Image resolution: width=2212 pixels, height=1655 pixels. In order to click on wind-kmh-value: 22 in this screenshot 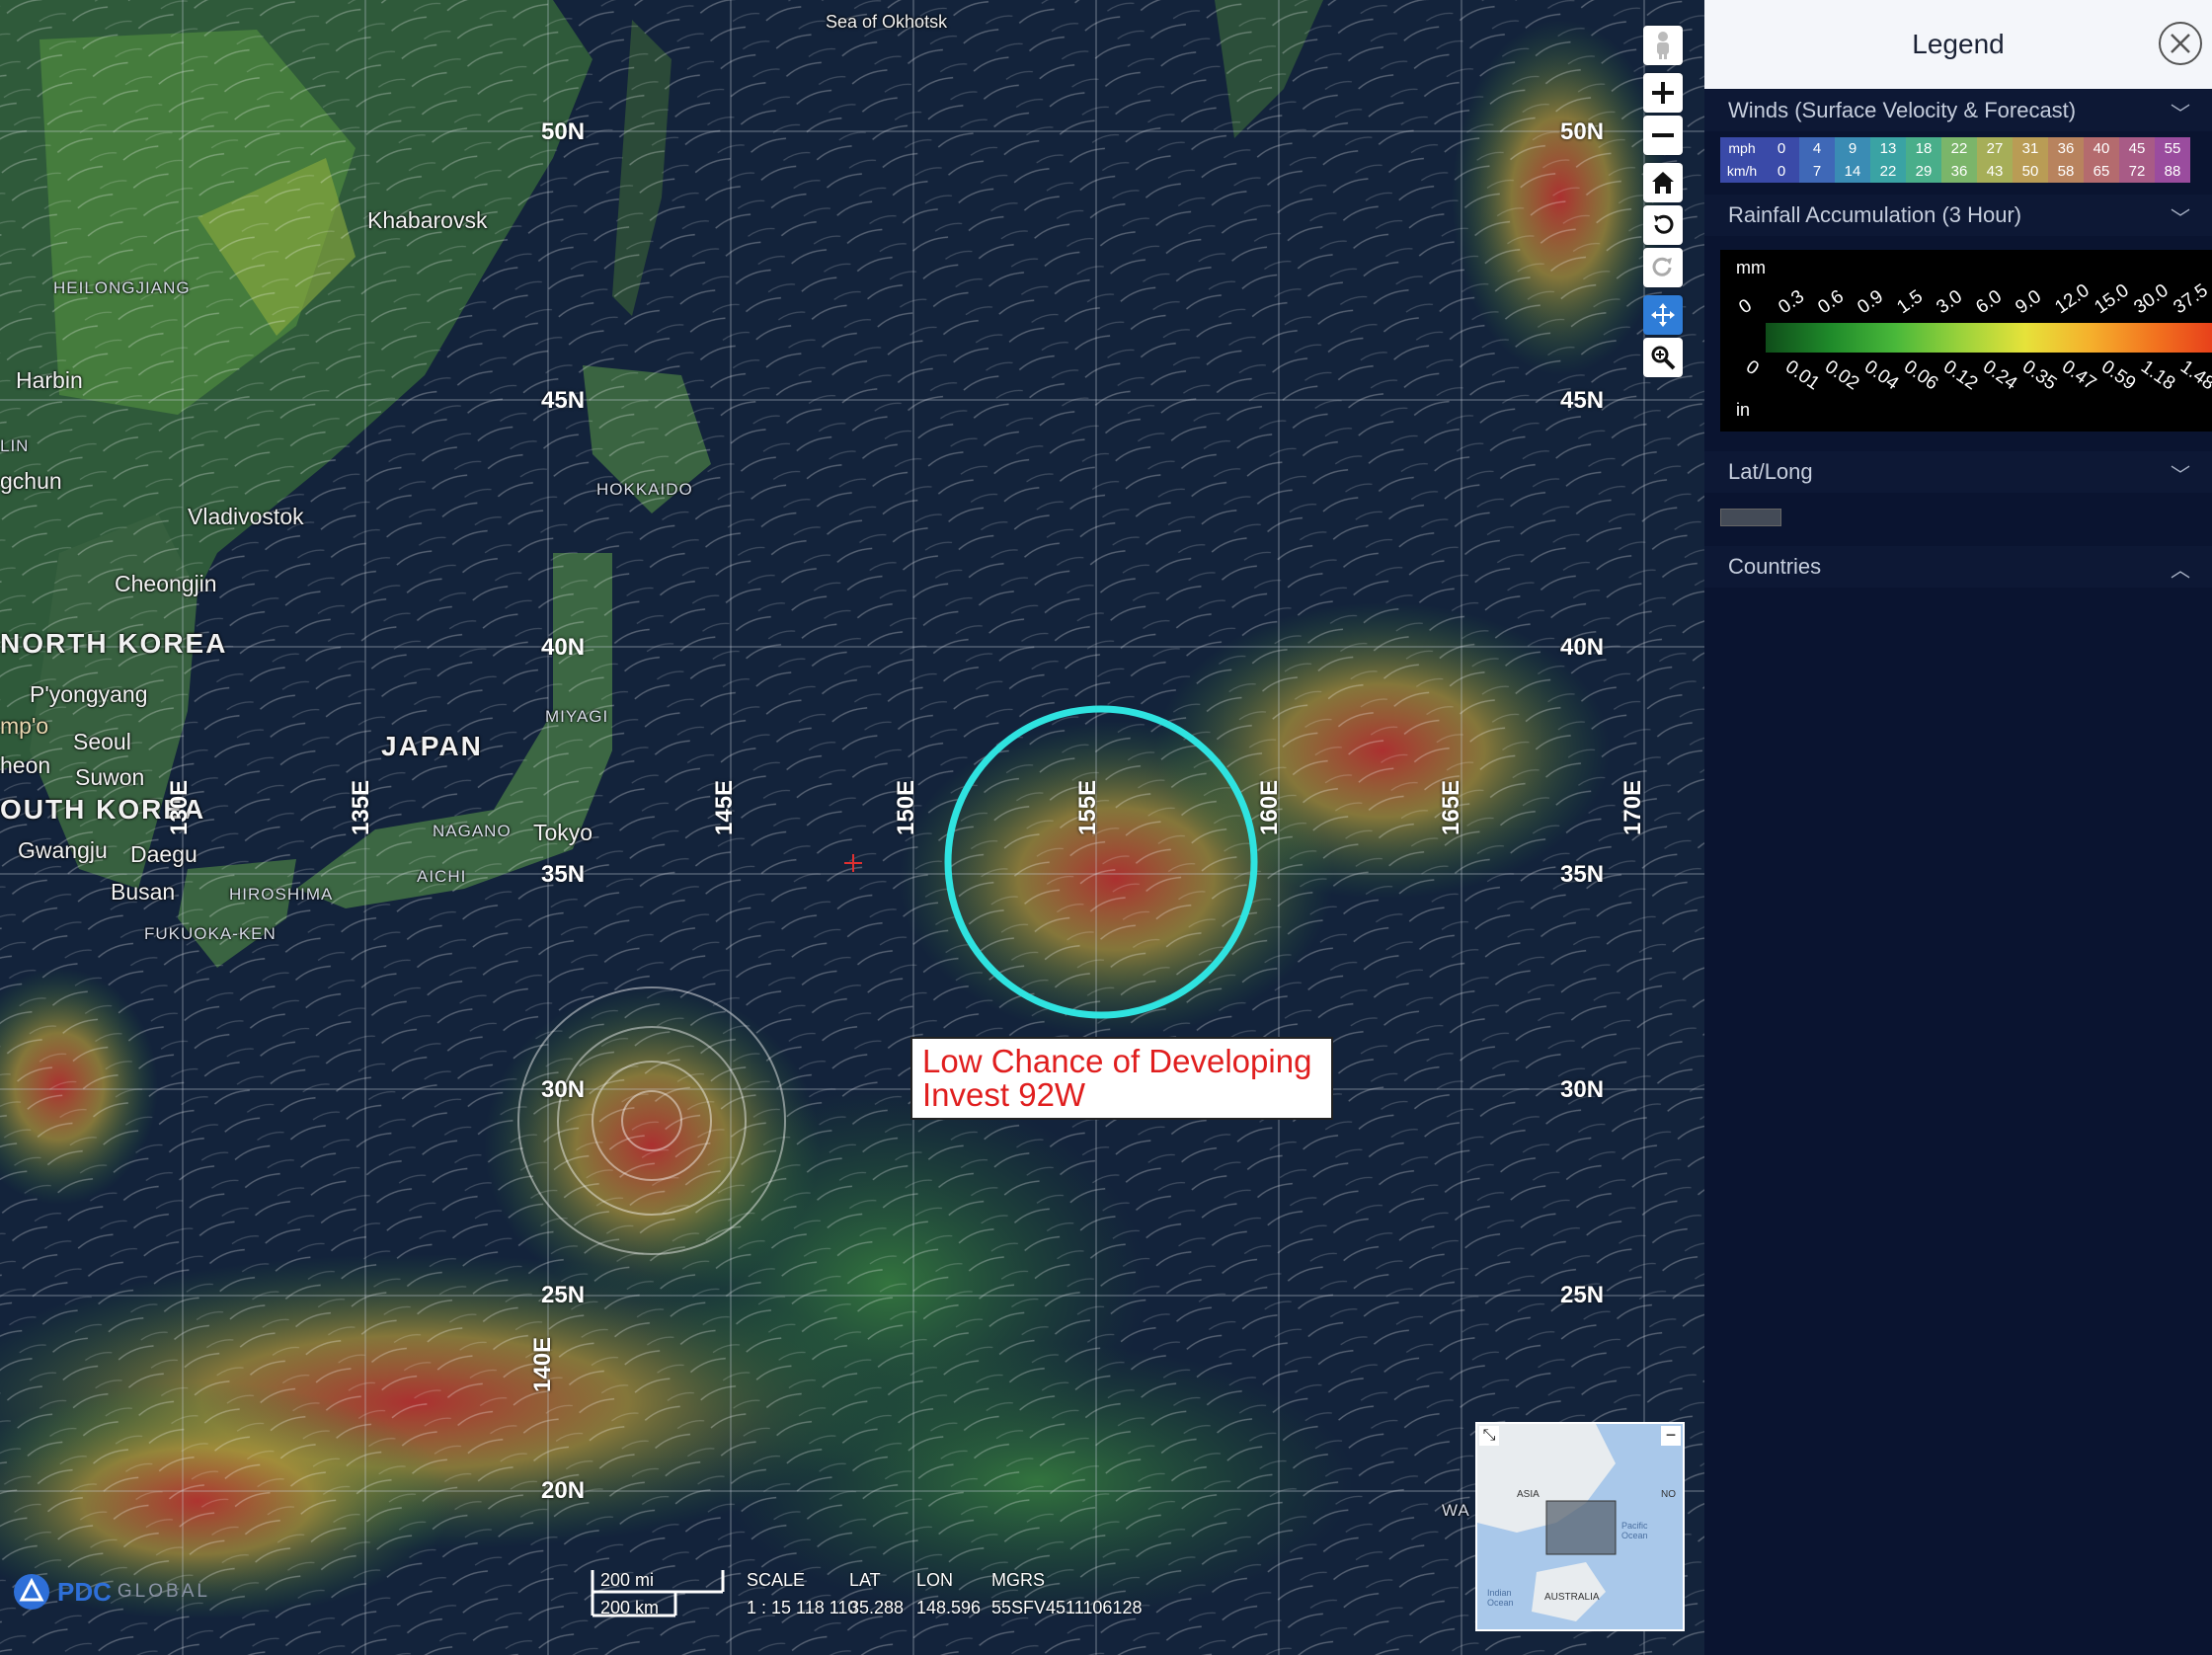, I will do `click(1888, 171)`.